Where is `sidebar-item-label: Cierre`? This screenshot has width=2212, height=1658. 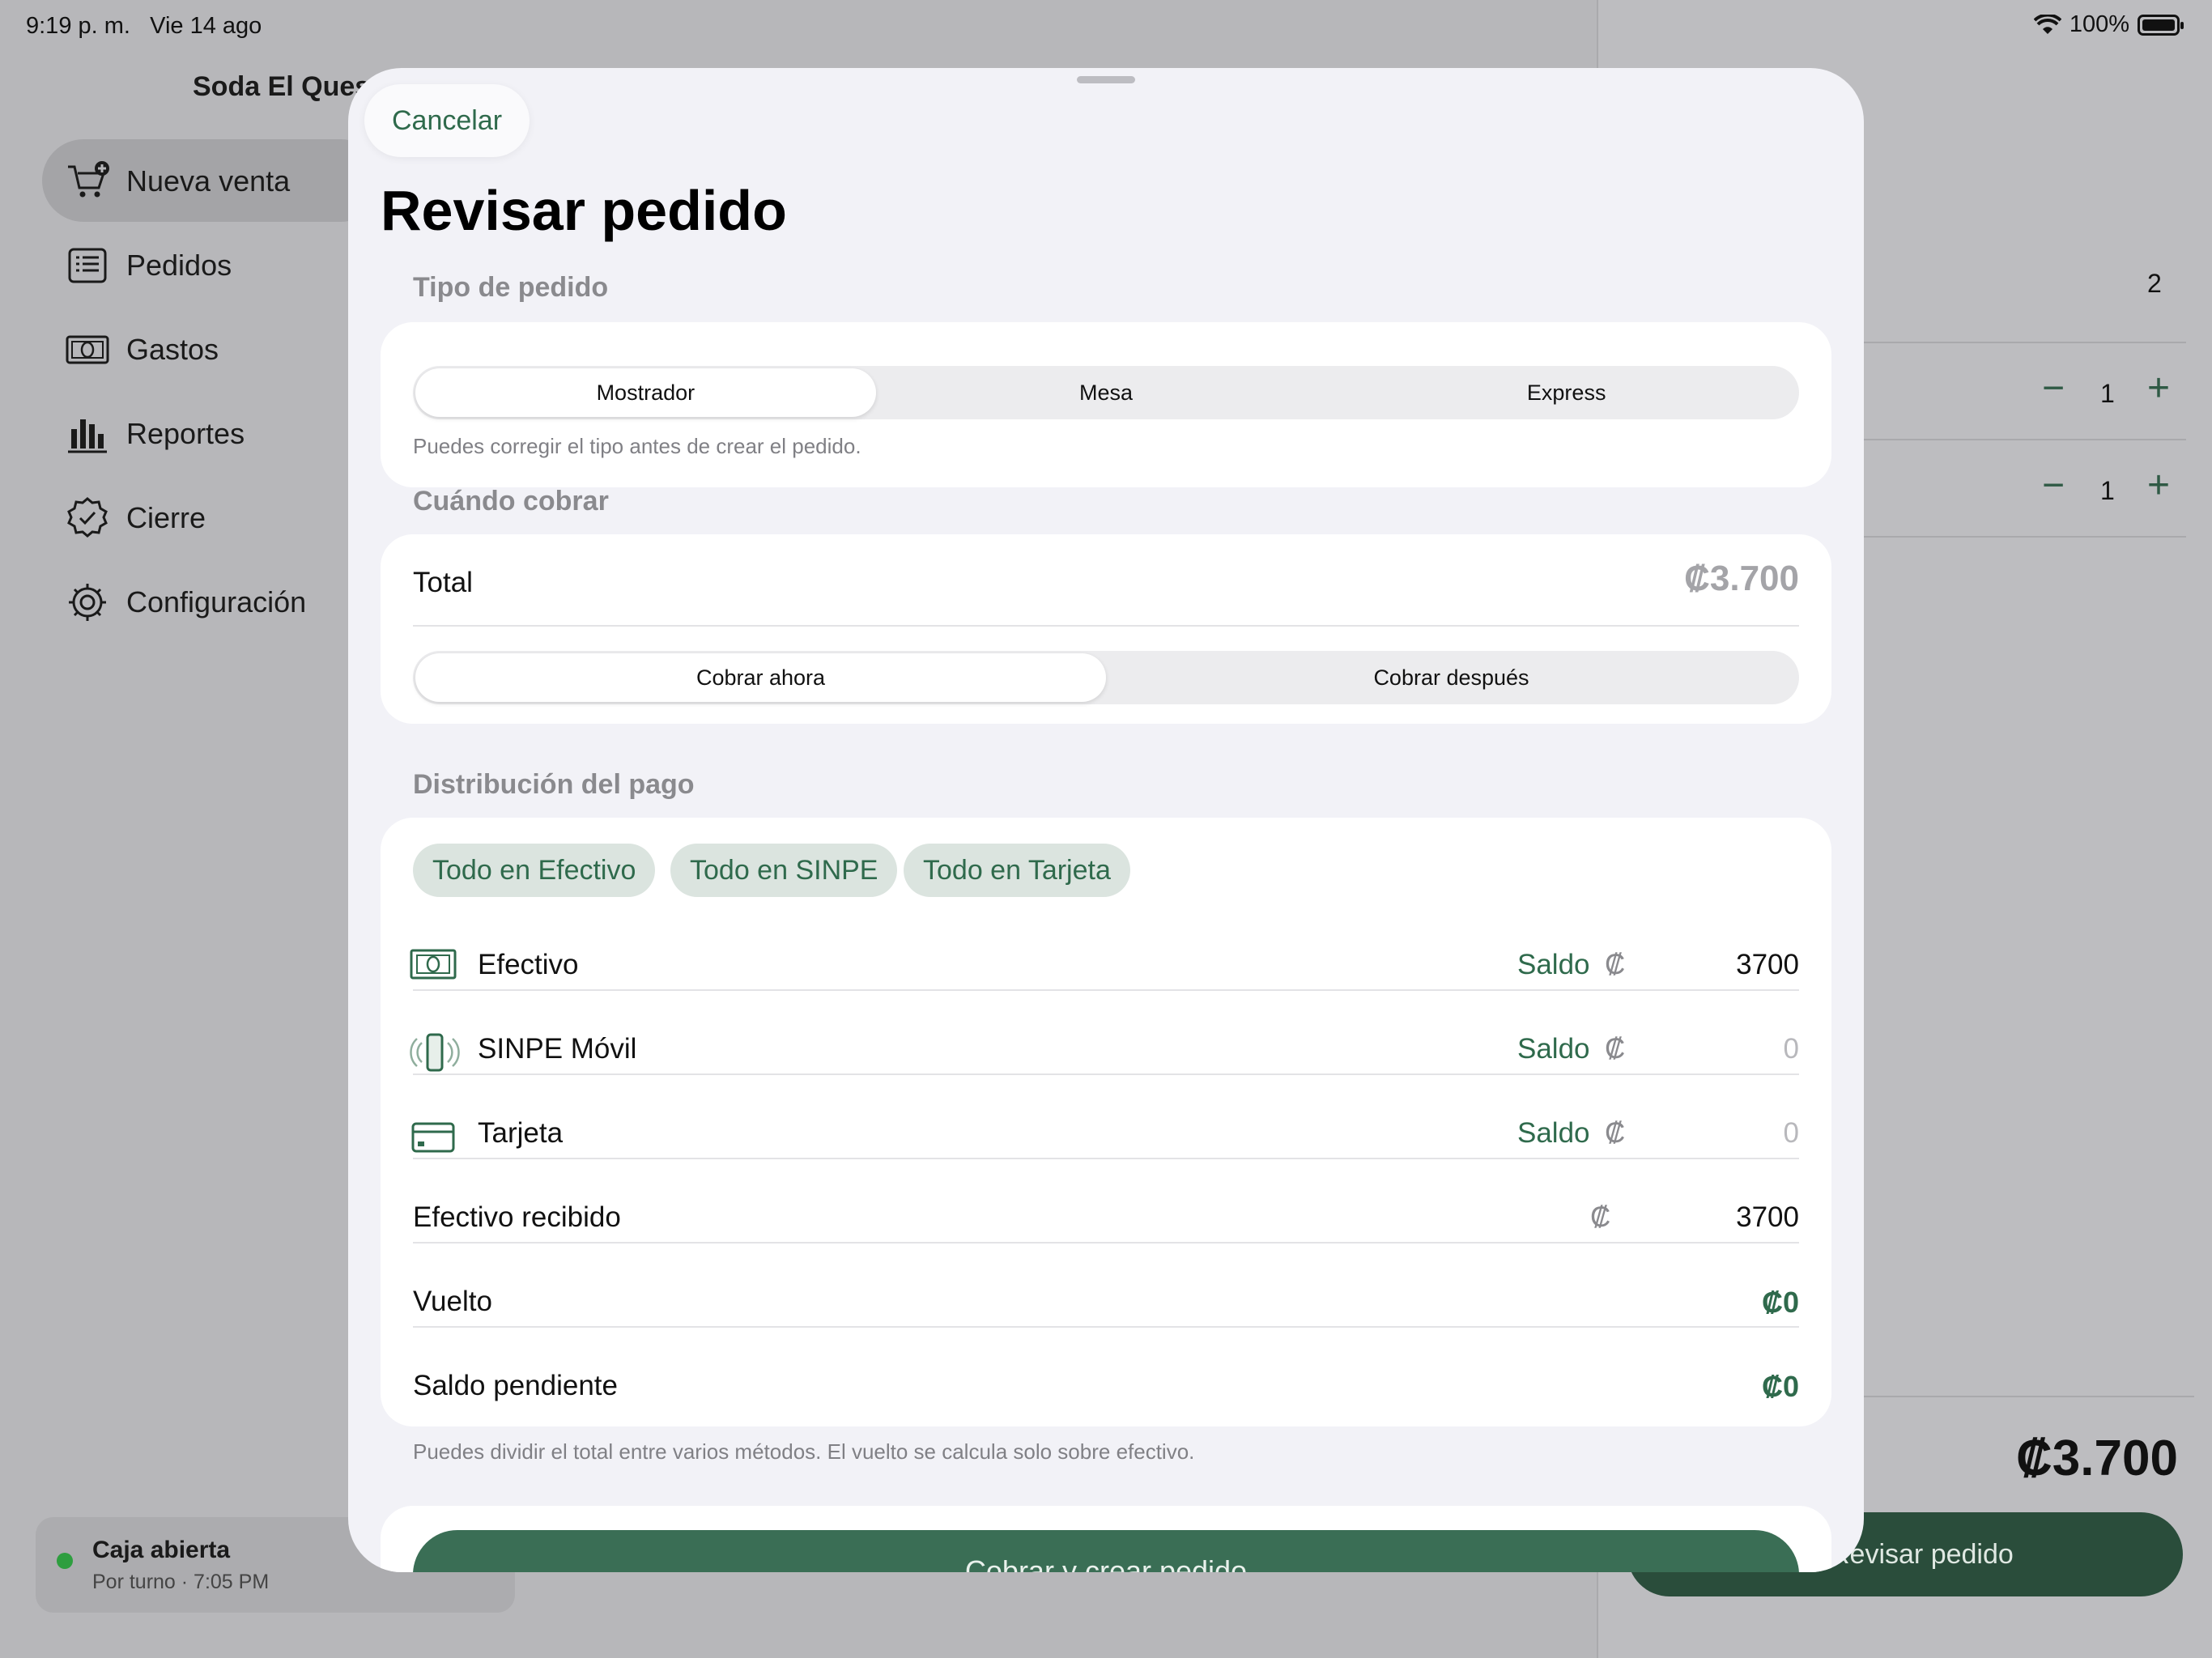 sidebar-item-label: Cierre is located at coordinates (166, 517).